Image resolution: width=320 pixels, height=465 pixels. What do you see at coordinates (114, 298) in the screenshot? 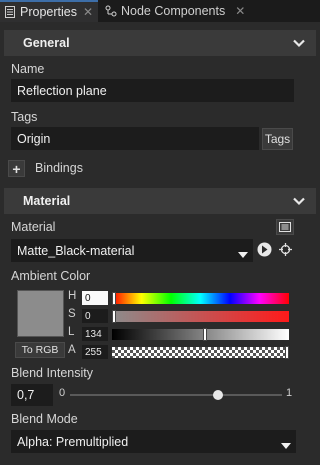
I see `hue-slider-thumb` at bounding box center [114, 298].